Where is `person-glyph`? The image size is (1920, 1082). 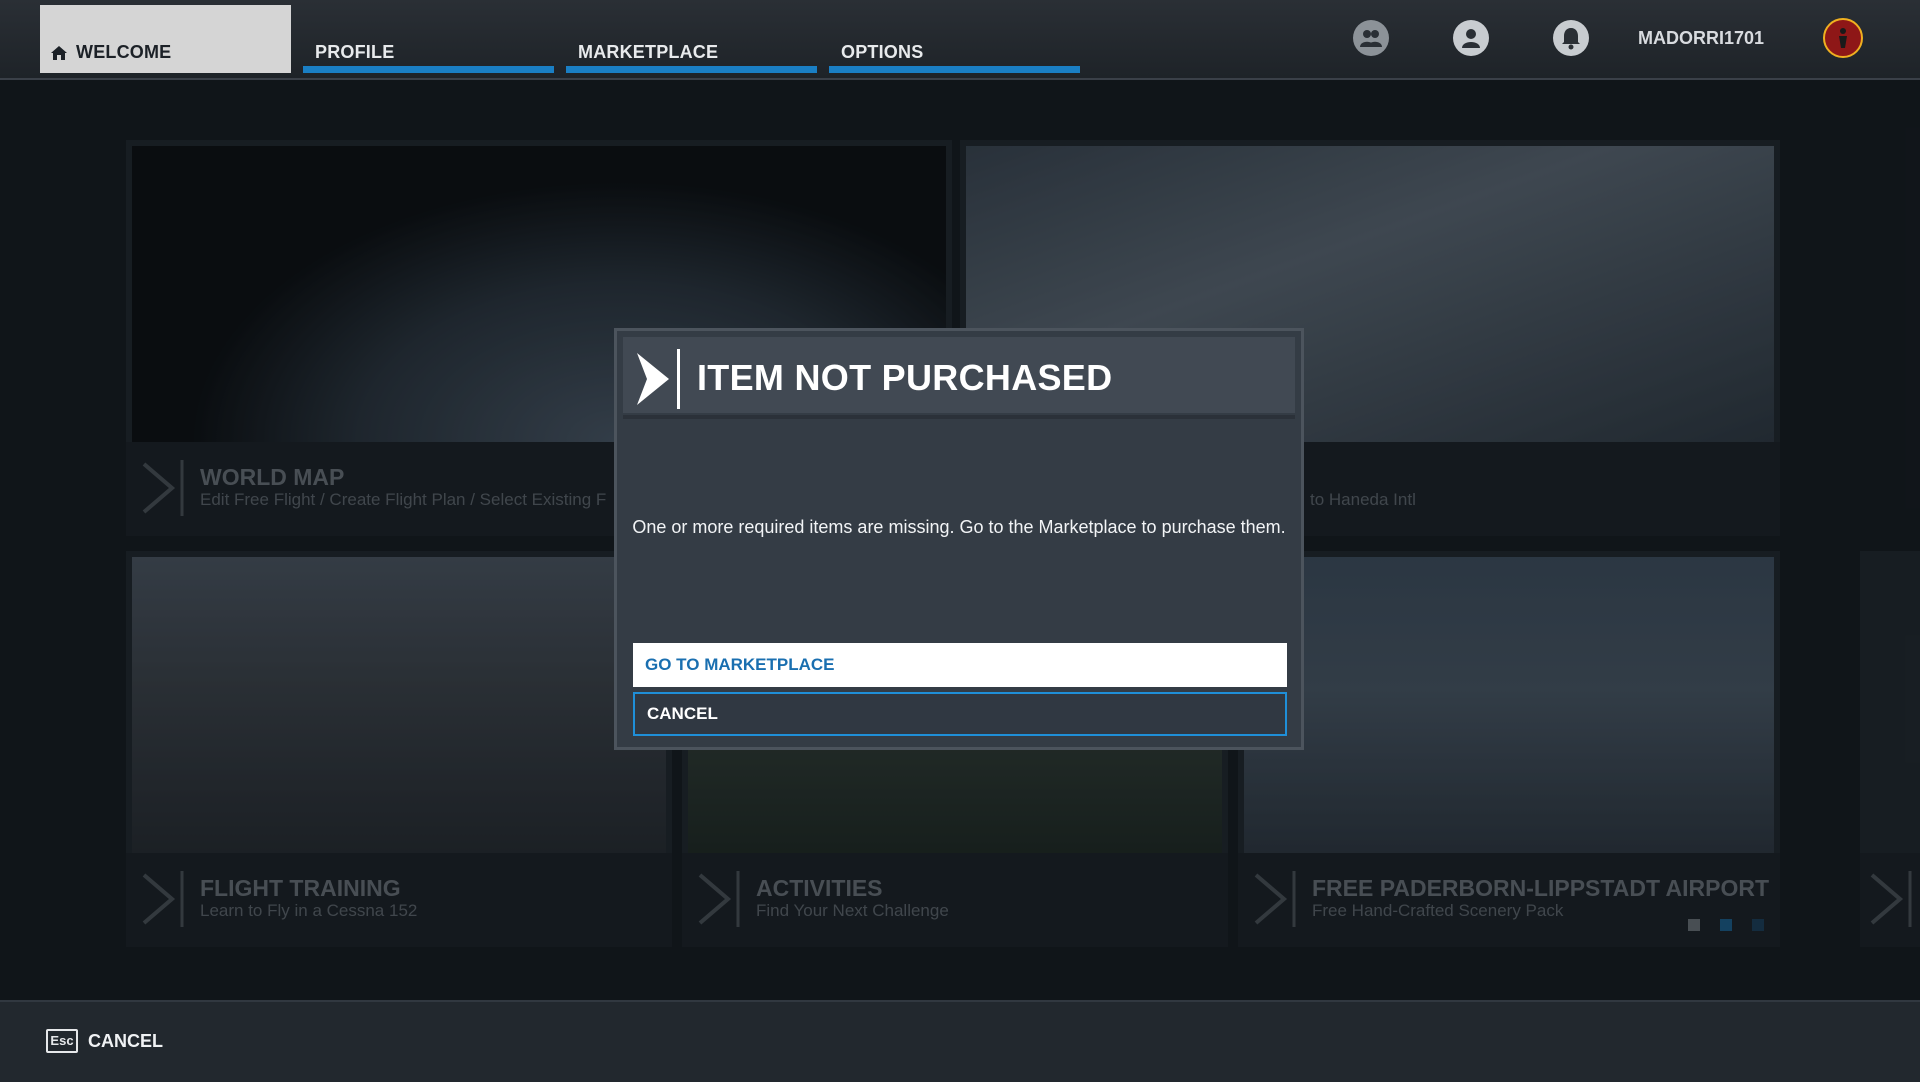
person-glyph is located at coordinates (1471, 38).